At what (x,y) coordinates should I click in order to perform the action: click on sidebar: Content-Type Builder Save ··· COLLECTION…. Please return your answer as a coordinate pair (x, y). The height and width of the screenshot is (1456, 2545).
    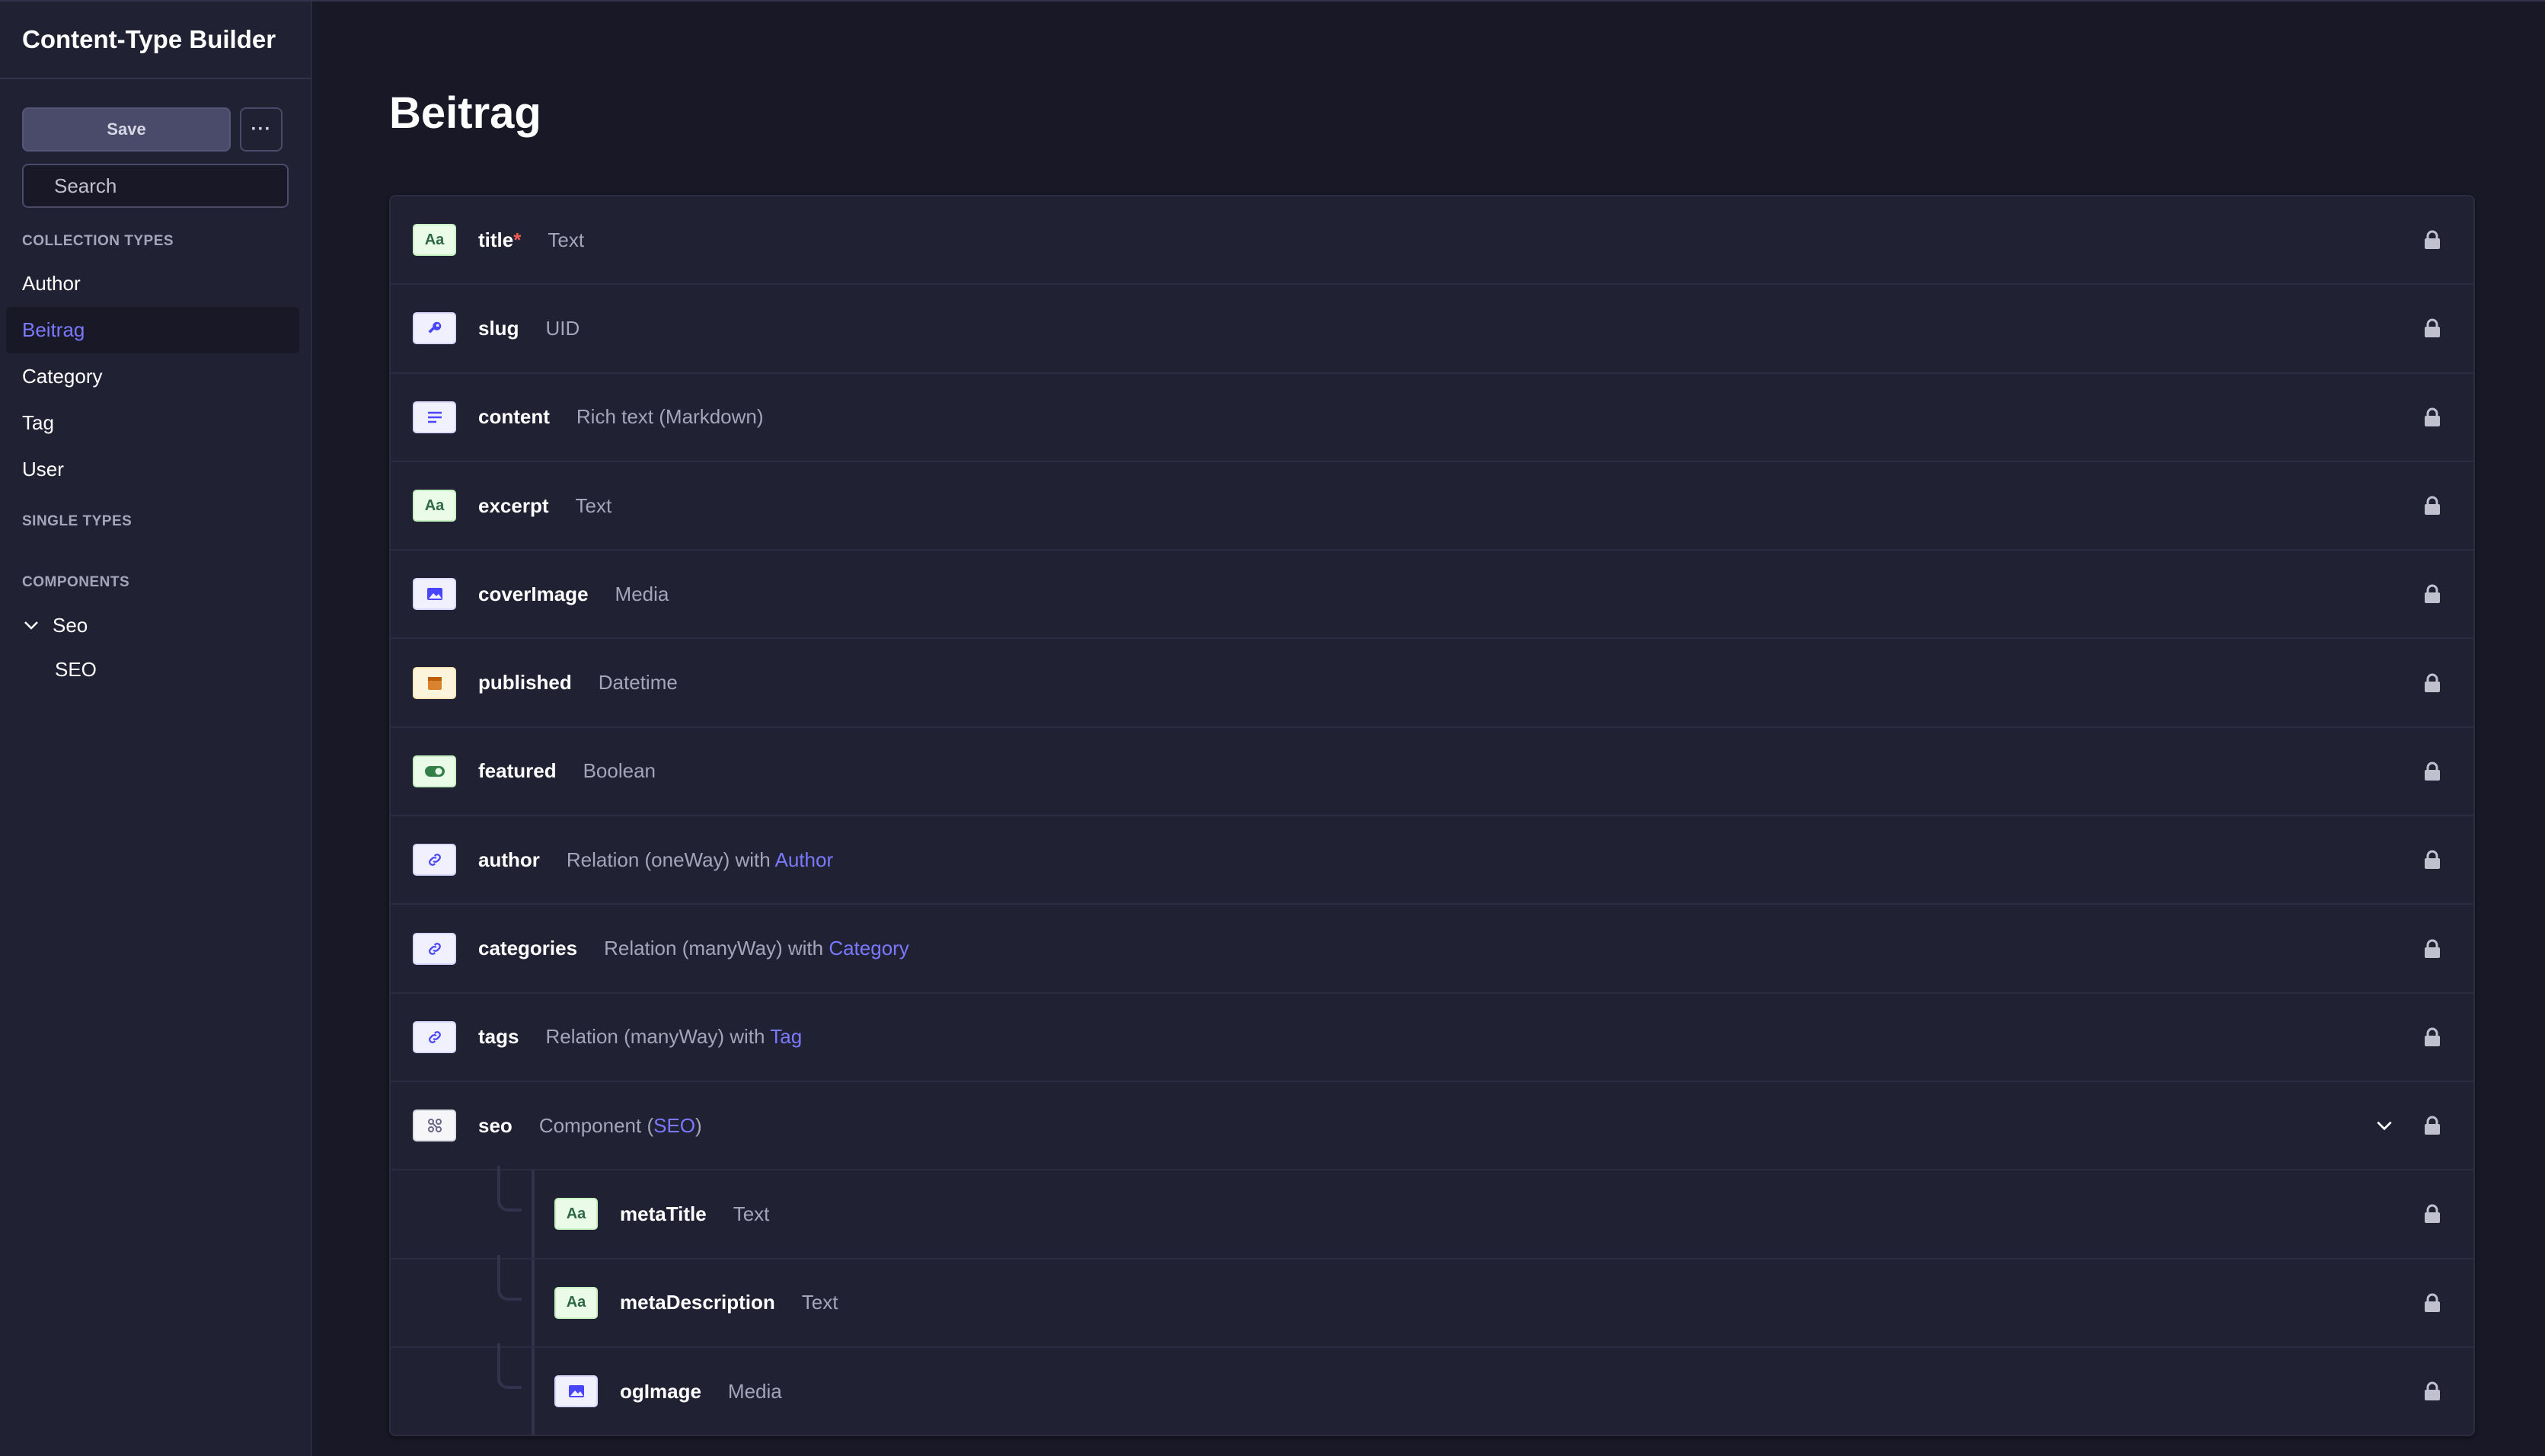
    Looking at the image, I should click on (156, 729).